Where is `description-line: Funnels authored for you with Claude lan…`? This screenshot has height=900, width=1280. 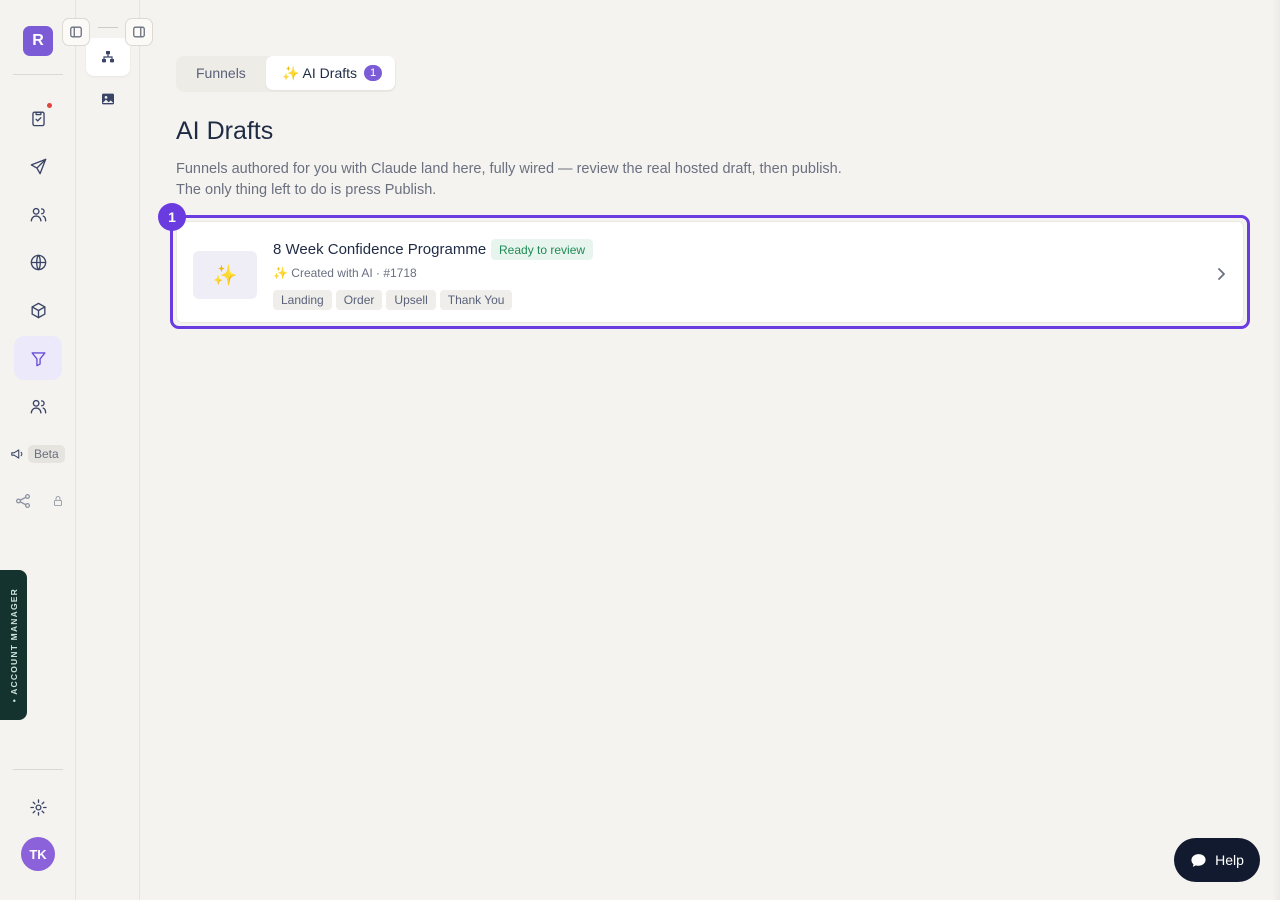 description-line: Funnels authored for you with Claude lan… is located at coordinates (509, 169).